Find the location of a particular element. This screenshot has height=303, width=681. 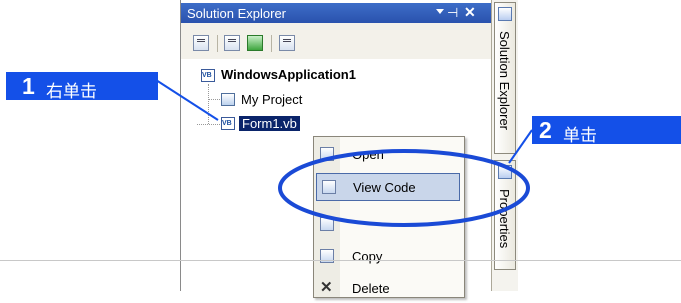

step-number: 1 is located at coordinates (28, 86).